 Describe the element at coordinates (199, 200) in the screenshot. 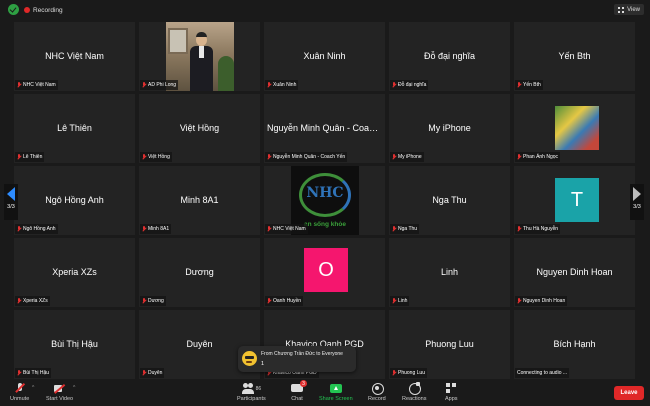

I see `participant-tile: Minh 8A1 Minh 8A1` at that location.